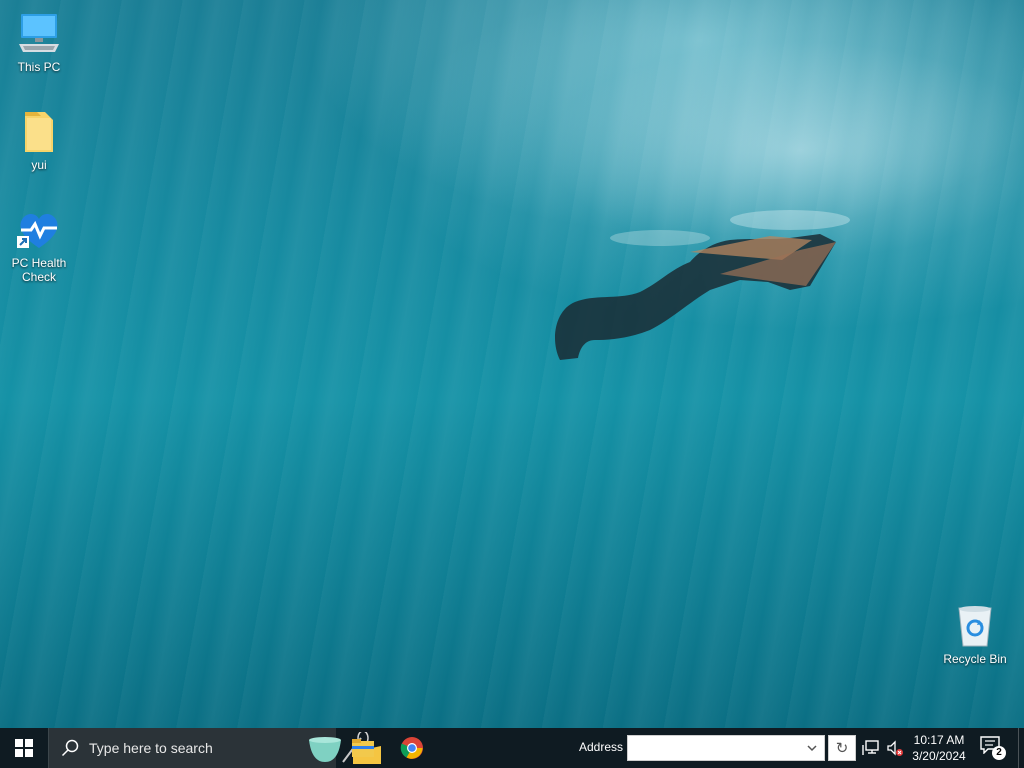  What do you see at coordinates (999, 753) in the screenshot?
I see `notification-count-badge: 2` at bounding box center [999, 753].